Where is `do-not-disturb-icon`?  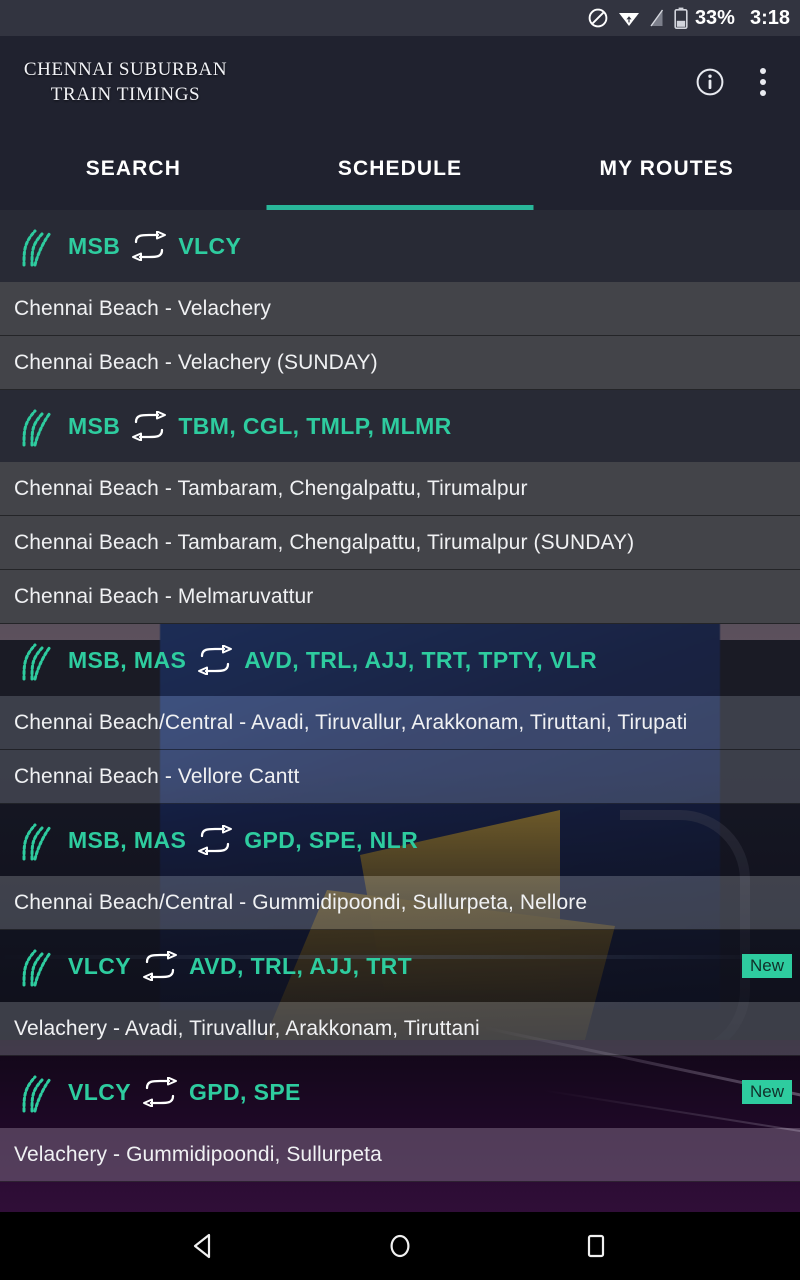 do-not-disturb-icon is located at coordinates (598, 18).